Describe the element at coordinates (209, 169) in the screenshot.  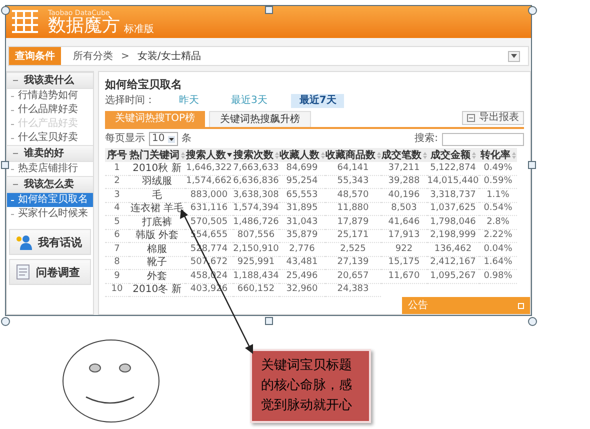
I see `table-cell: 1,646,322` at that location.